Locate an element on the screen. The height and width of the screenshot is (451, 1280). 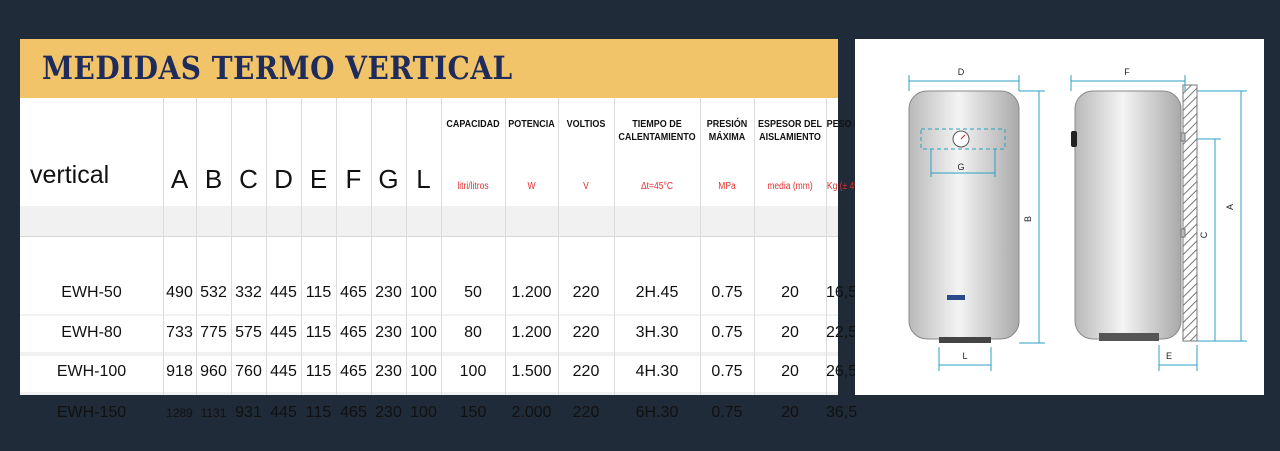
front-view: D G B L is located at coordinates (976, 219).